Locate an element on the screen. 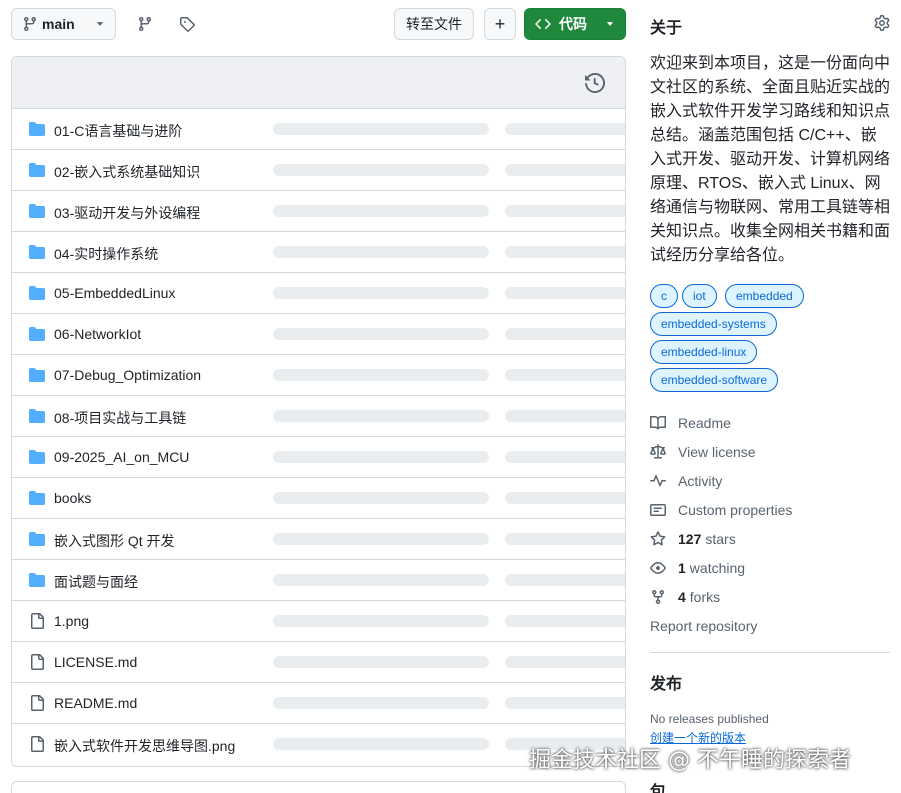 The height and width of the screenshot is (793, 901). topic-tag: embedded-systems is located at coordinates (713, 324).